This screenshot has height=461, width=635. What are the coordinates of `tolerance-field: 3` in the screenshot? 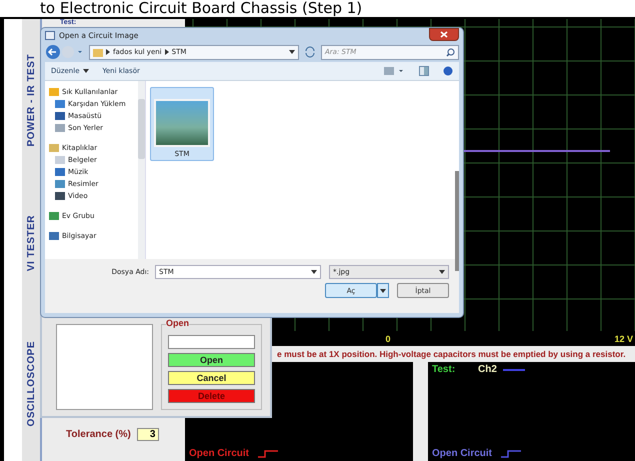 It's located at (148, 434).